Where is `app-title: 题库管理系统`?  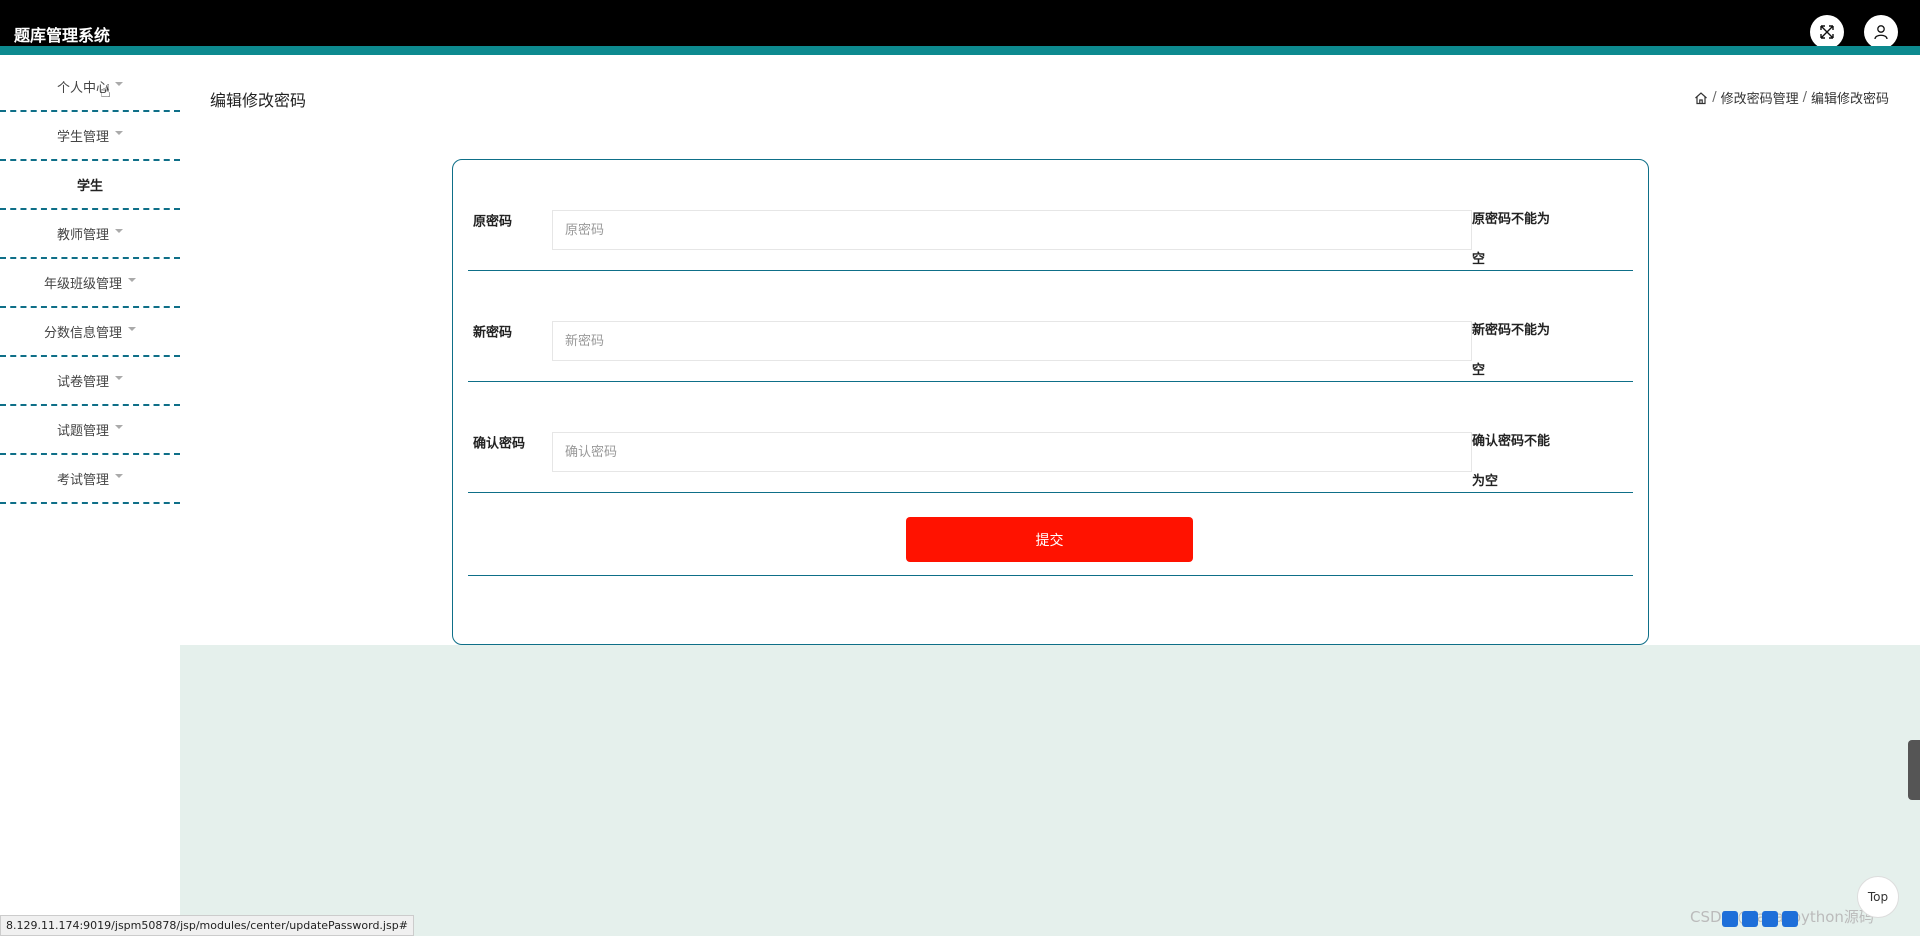 app-title: 题库管理系统 is located at coordinates (62, 35).